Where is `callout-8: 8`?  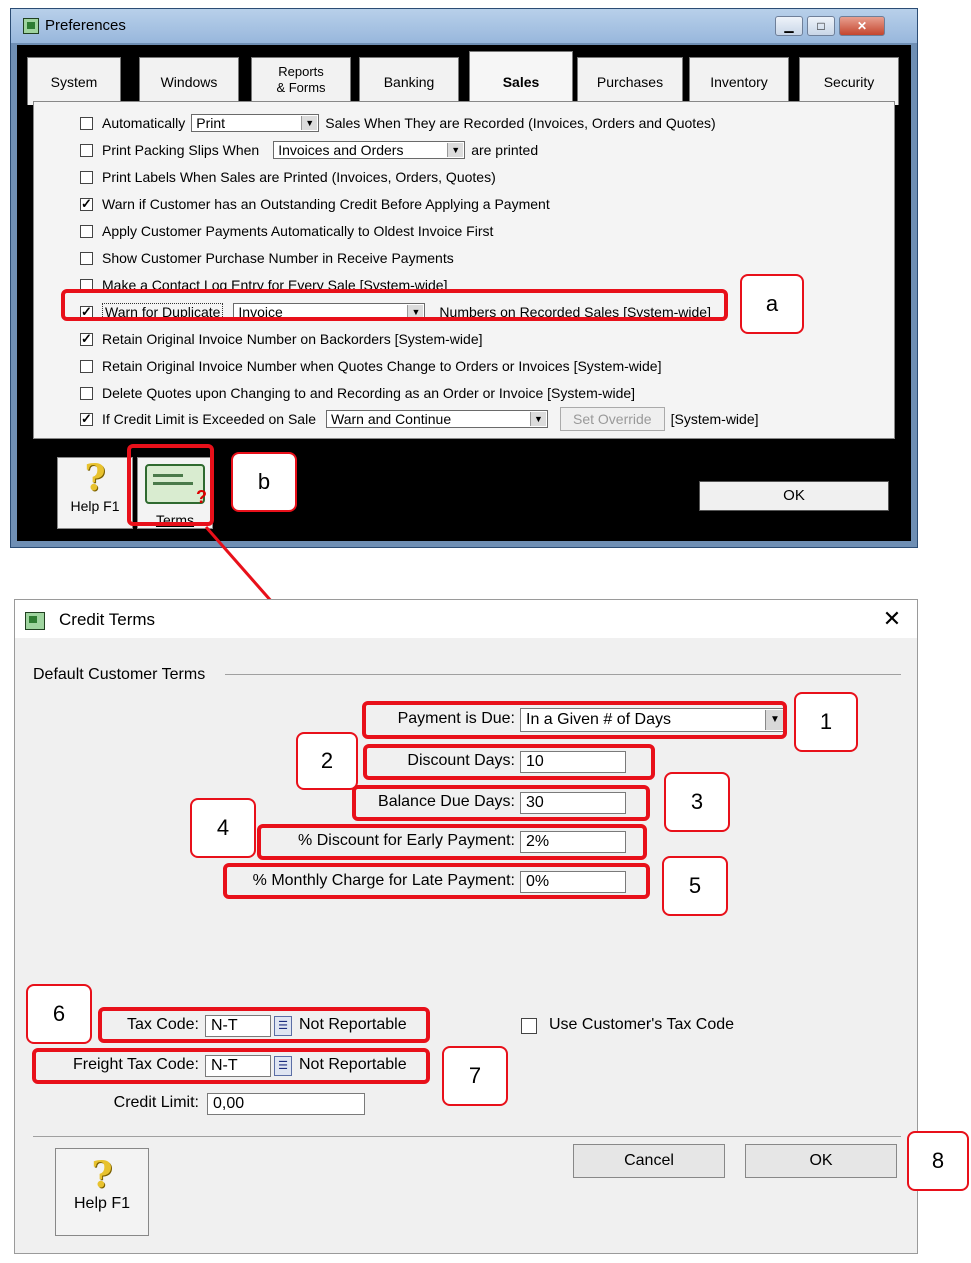 callout-8: 8 is located at coordinates (938, 1161).